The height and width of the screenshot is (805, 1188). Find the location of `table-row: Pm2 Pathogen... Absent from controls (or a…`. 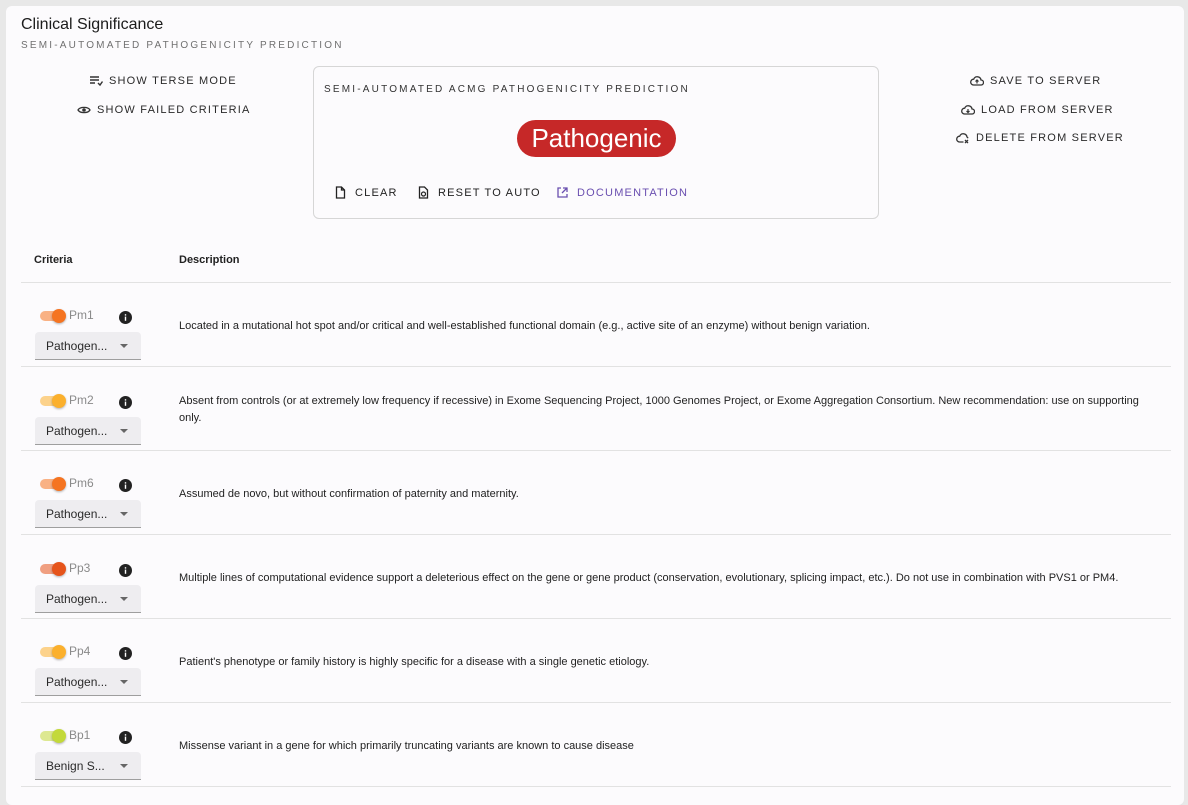

table-row: Pm2 Pathogen... Absent from controls (or a… is located at coordinates (596, 409).